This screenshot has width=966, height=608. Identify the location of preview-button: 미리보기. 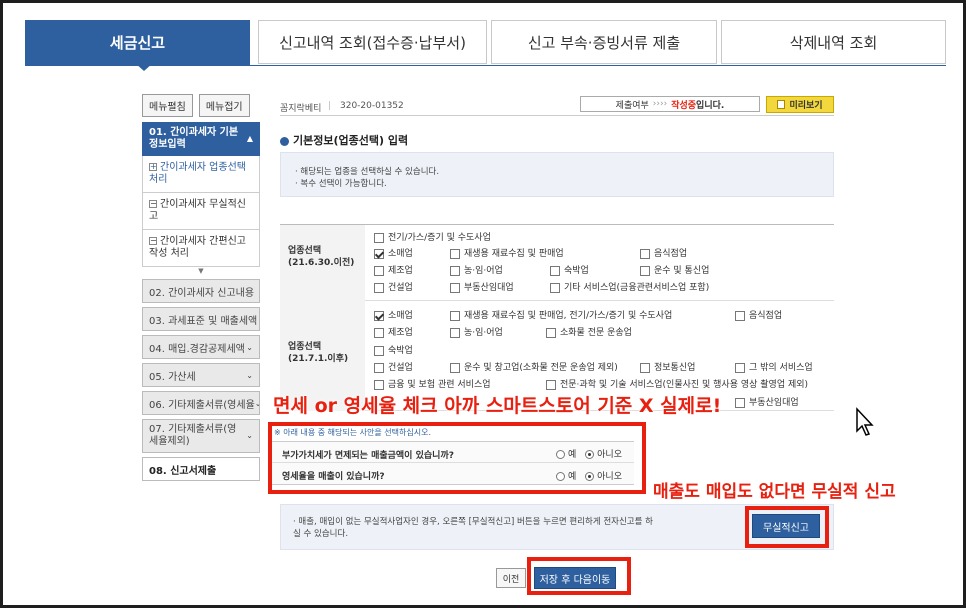
(800, 104).